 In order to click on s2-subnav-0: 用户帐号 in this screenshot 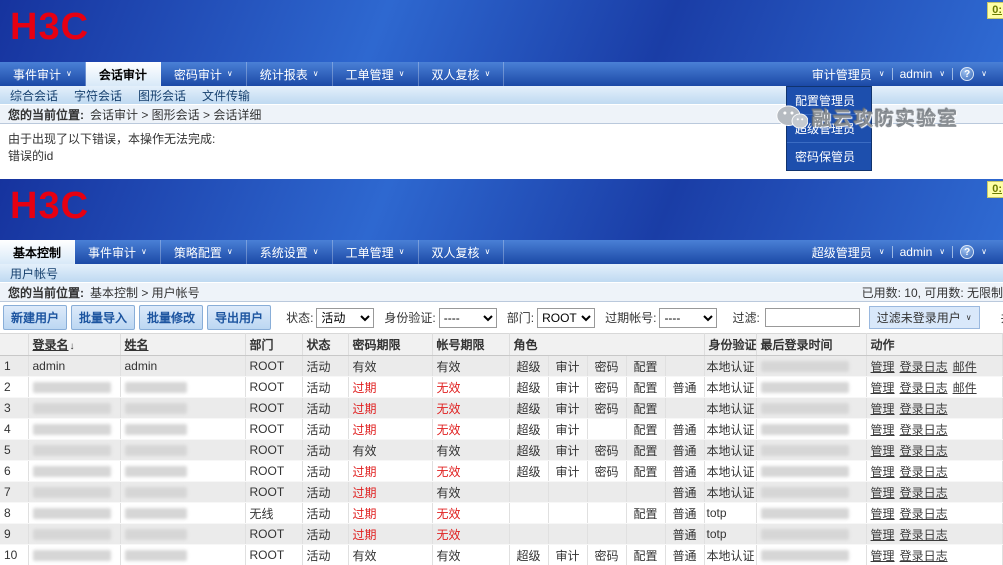, I will do `click(34, 273)`.